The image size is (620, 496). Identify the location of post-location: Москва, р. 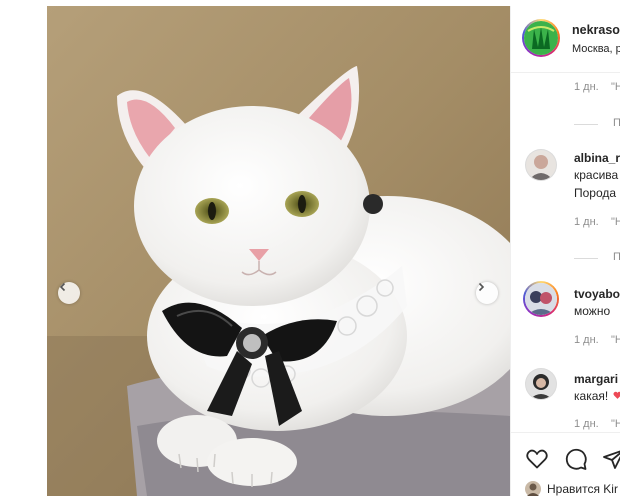
(596, 49).